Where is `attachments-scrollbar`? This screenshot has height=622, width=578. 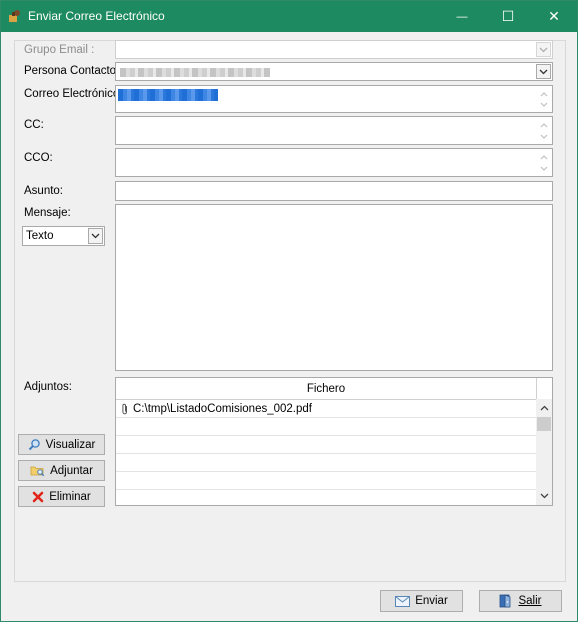 attachments-scrollbar is located at coordinates (544, 452).